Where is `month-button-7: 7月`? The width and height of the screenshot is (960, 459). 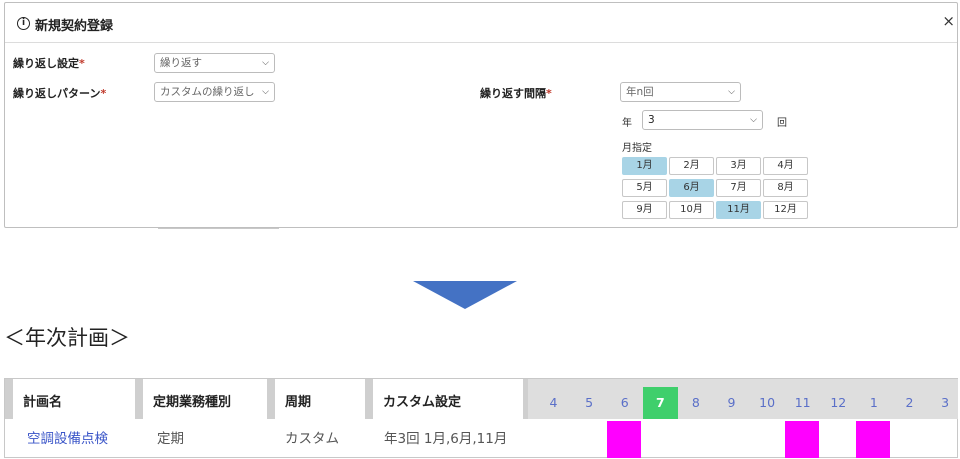 month-button-7: 7月 is located at coordinates (738, 188).